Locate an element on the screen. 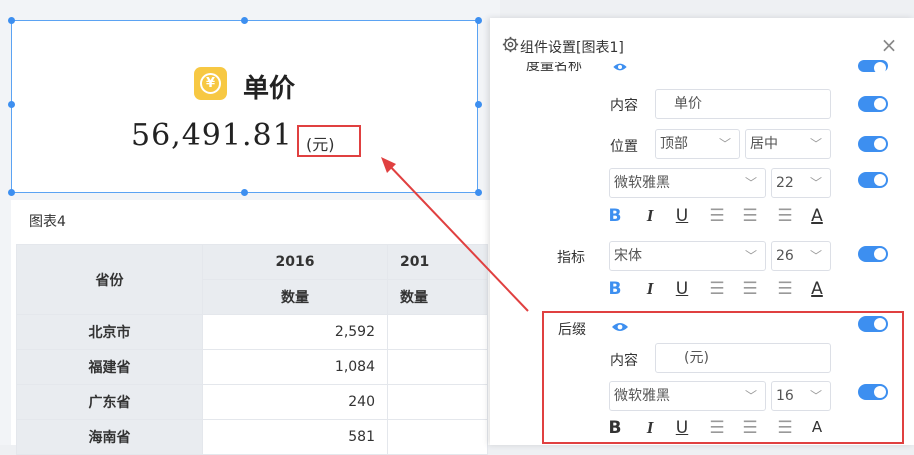  province-cell: 海南省 is located at coordinates (109, 437).